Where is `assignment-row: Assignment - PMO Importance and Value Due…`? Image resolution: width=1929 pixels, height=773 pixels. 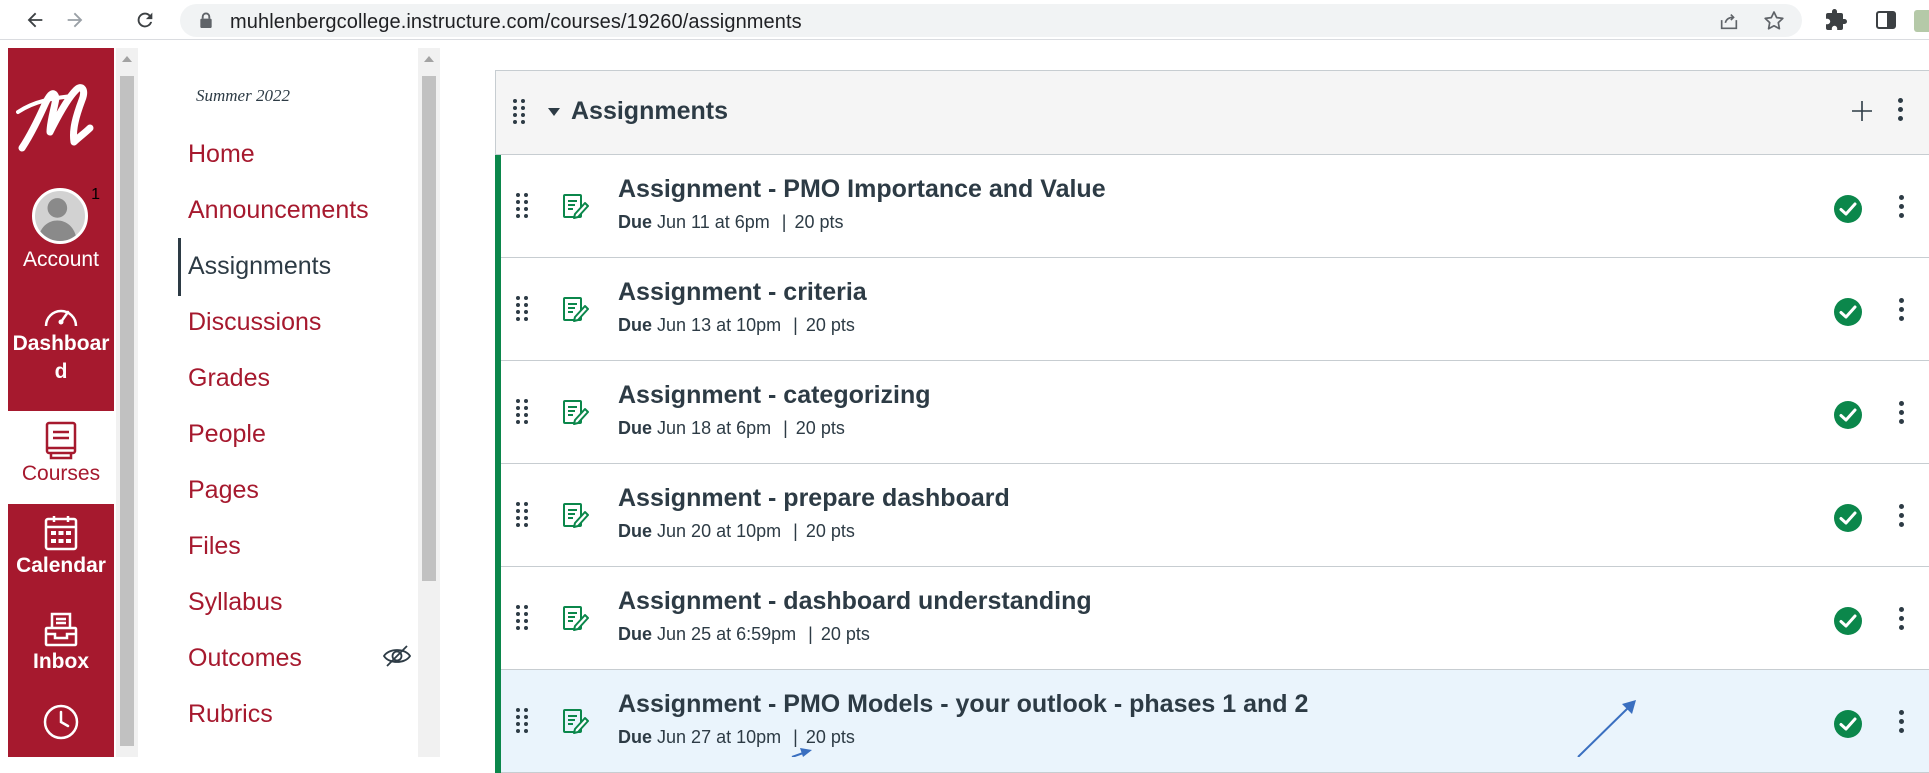
assignment-row: Assignment - PMO Importance and Value Due… is located at coordinates (1212, 206).